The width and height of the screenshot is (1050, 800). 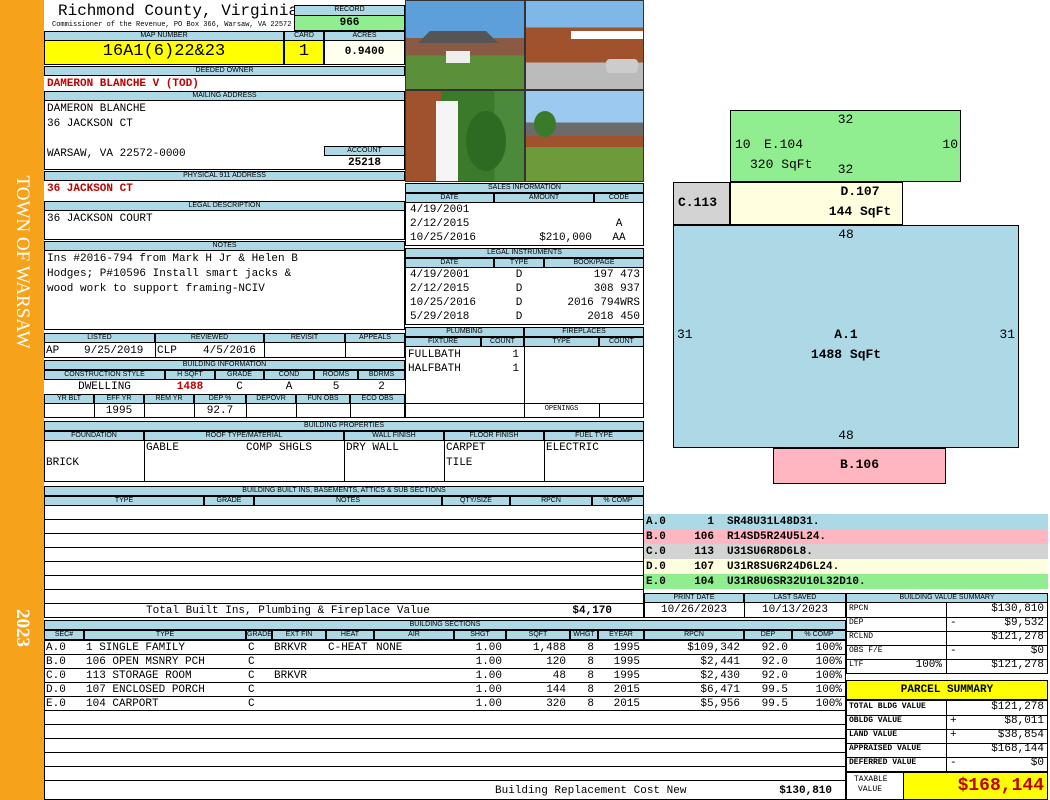 What do you see at coordinates (440, 224) in the screenshot?
I see `sales-date: 2/12/2015` at bounding box center [440, 224].